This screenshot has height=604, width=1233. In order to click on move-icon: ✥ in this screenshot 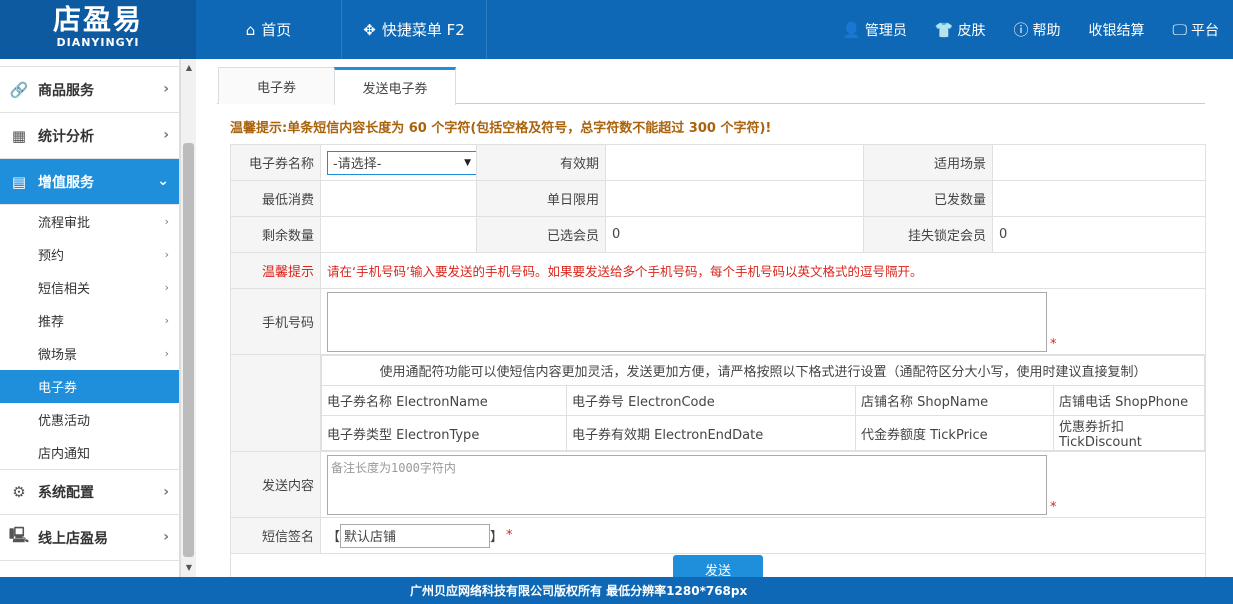, I will do `click(369, 29)`.